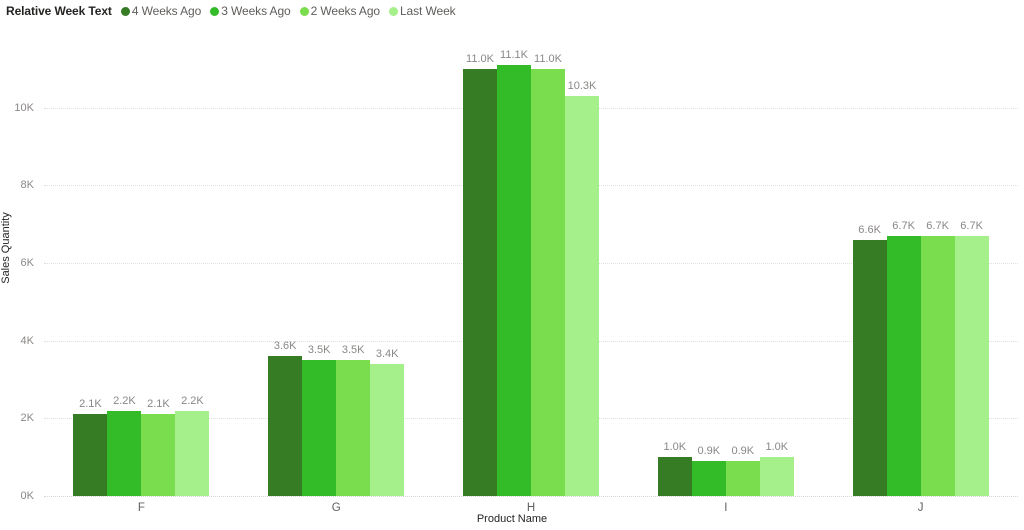 This screenshot has height=530, width=1024. Describe the element at coordinates (27, 340) in the screenshot. I see `y-axis-tick-label: 4K` at that location.